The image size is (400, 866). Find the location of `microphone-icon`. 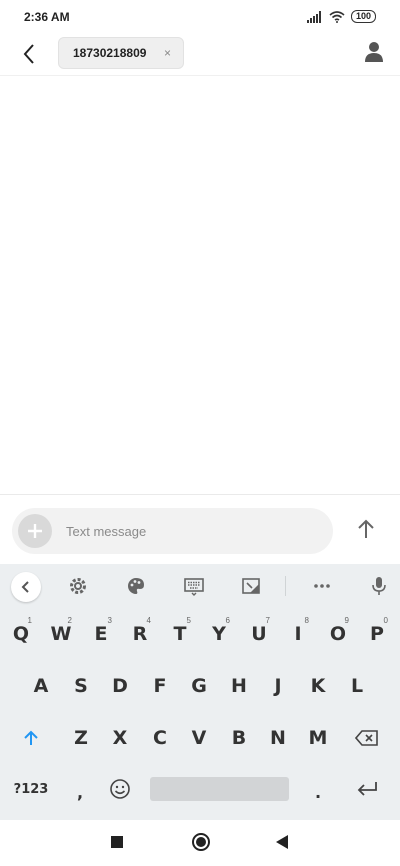

microphone-icon is located at coordinates (379, 586).